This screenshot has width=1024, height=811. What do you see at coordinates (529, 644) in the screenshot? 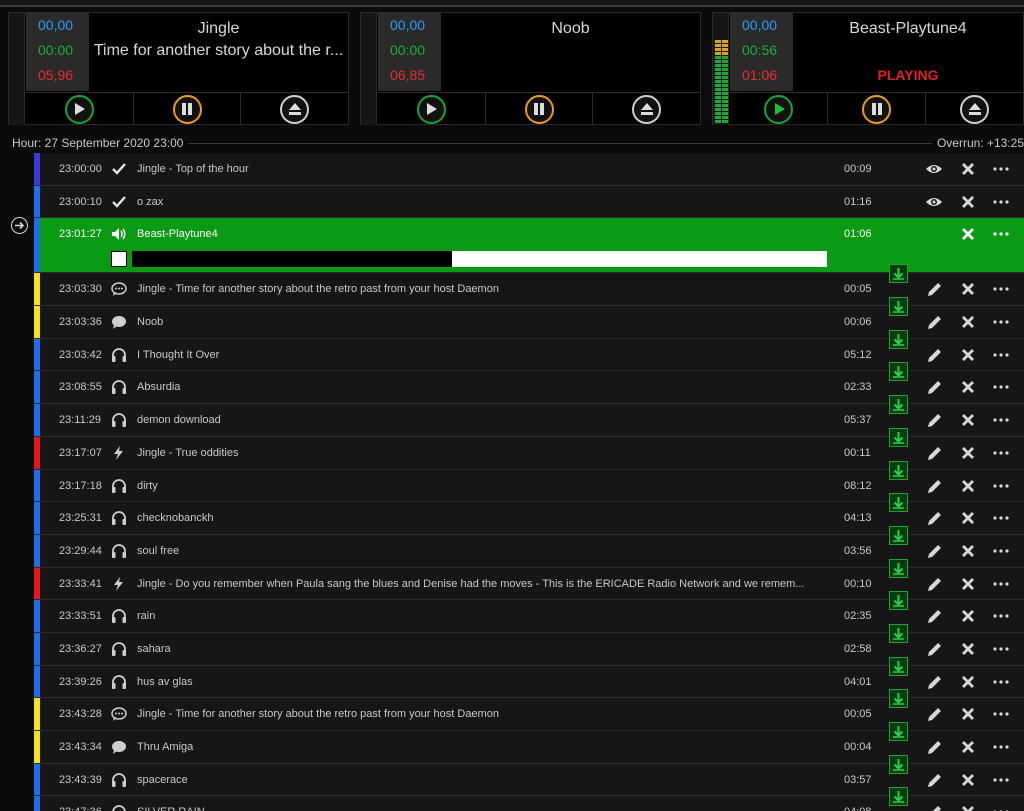
I see `playlist-row: 23:36:27 sahara 02:58` at bounding box center [529, 644].